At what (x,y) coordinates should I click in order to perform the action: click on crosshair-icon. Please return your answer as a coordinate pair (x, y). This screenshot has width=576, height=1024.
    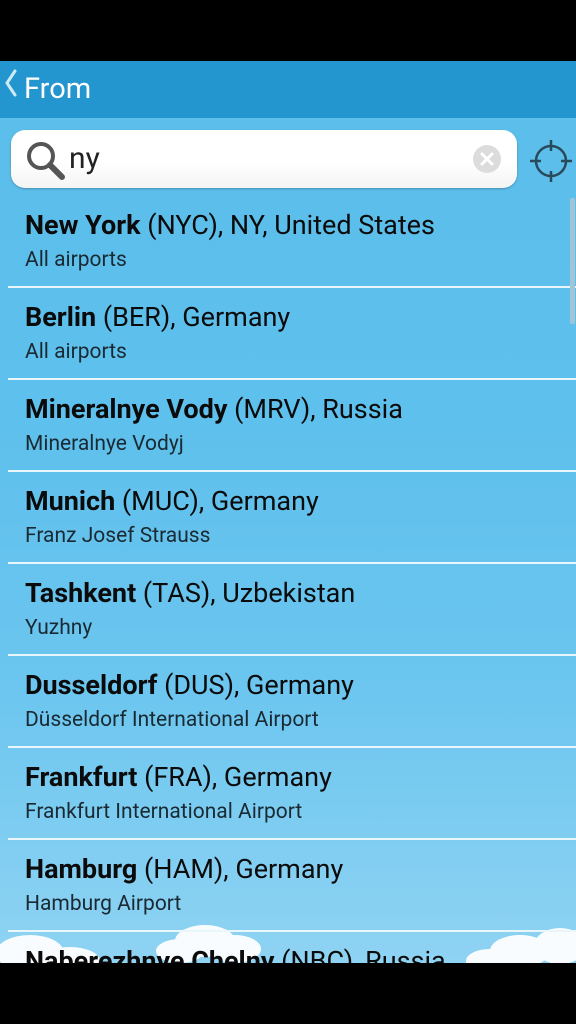
    Looking at the image, I should click on (551, 161).